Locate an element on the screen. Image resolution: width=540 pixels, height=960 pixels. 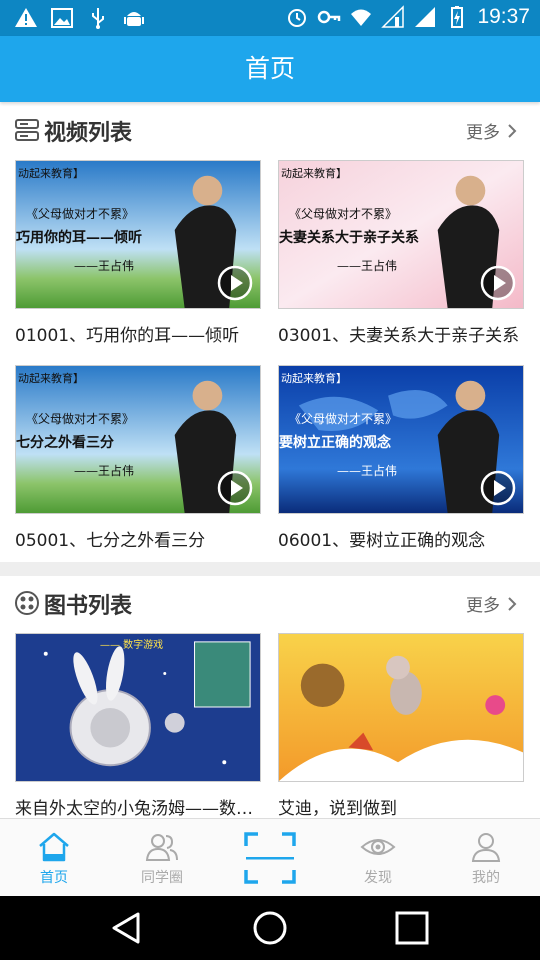
video-thumbnail: 动起来教育】 《父母做对才不累》 巧用你的耳——倾听 ——王占伟 is located at coordinates (138, 234).